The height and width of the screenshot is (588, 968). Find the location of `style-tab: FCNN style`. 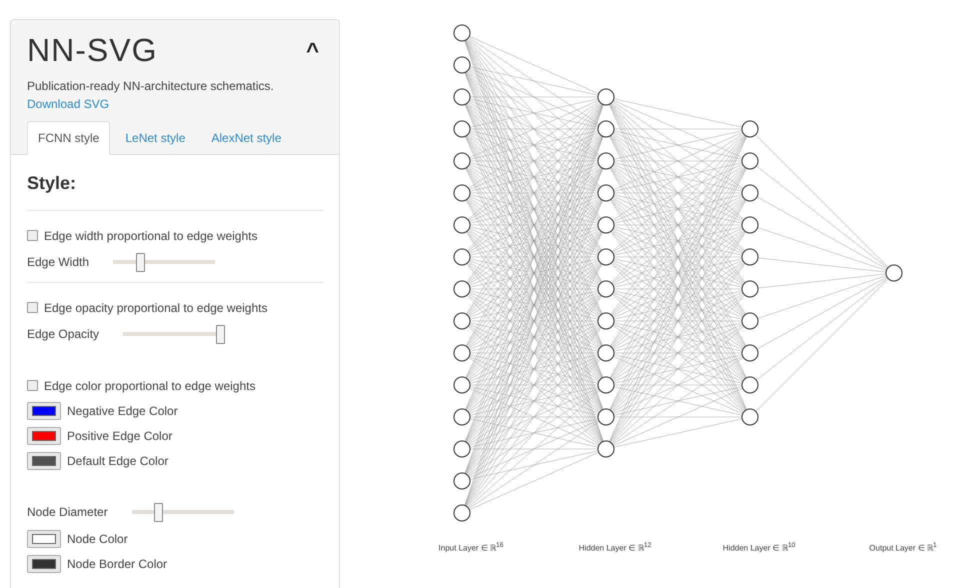

style-tab: FCNN style is located at coordinates (68, 138).